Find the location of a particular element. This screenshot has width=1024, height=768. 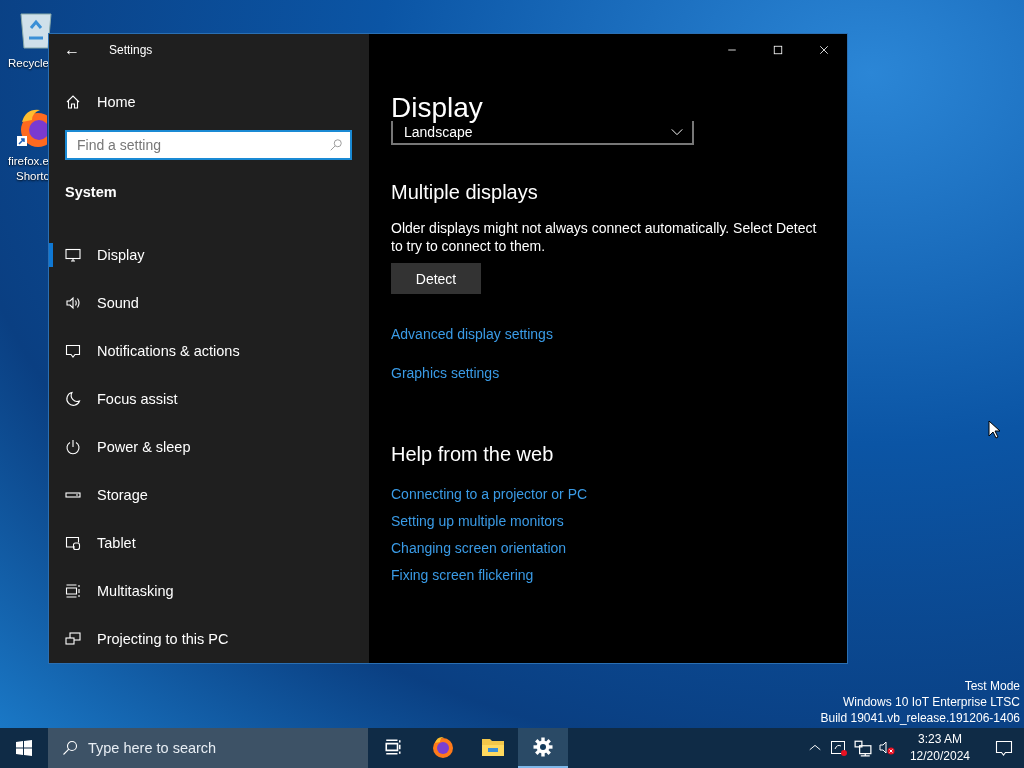

description-text: Older displays might not always connect automatically. Select Detect to try to connect to them. is located at coordinates (604, 237).